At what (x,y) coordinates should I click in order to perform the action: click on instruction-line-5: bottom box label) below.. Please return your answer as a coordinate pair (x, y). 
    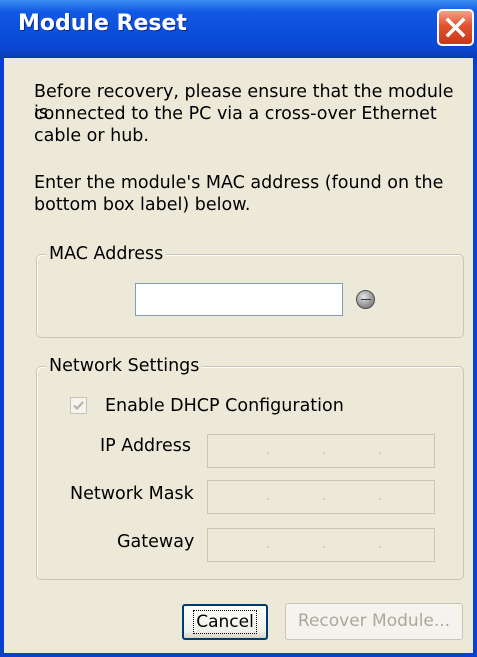
    Looking at the image, I should click on (142, 205).